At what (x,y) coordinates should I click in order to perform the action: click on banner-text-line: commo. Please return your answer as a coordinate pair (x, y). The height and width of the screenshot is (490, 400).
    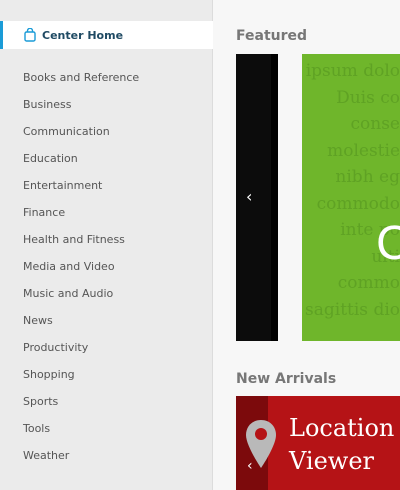
    Looking at the image, I should click on (368, 283).